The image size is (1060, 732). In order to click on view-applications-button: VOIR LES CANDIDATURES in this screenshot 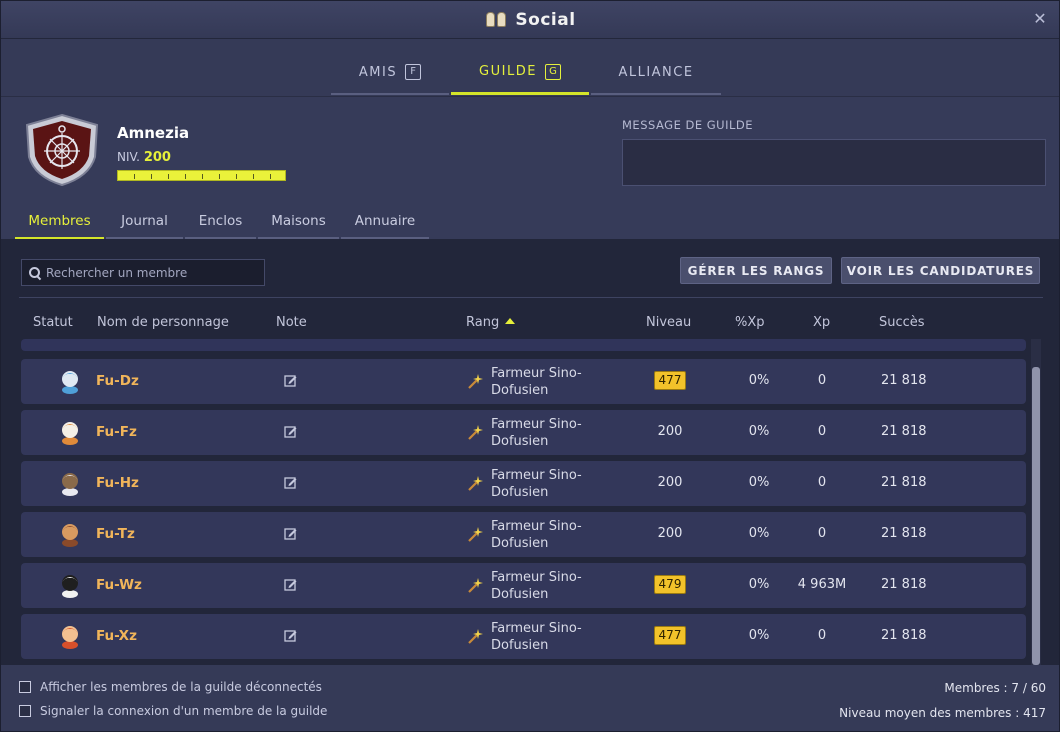, I will do `click(940, 270)`.